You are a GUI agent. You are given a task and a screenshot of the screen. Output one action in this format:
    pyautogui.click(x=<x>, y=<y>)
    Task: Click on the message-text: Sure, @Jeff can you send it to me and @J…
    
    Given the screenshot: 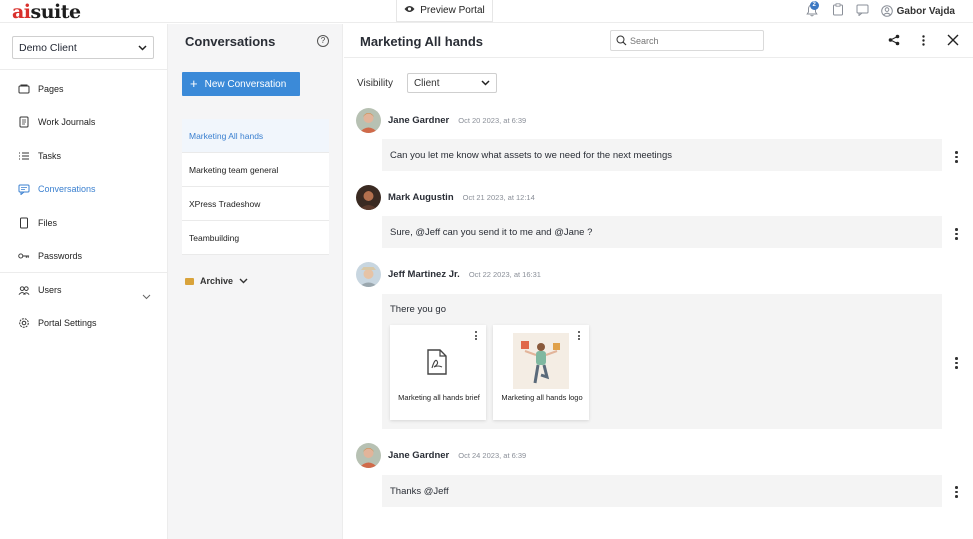 What is the action you would take?
    pyautogui.click(x=491, y=232)
    